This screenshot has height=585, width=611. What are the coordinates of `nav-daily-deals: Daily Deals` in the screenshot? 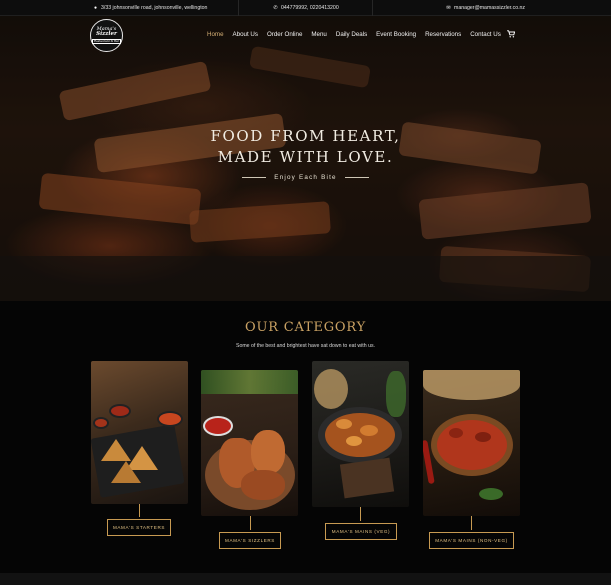 It's located at (351, 34).